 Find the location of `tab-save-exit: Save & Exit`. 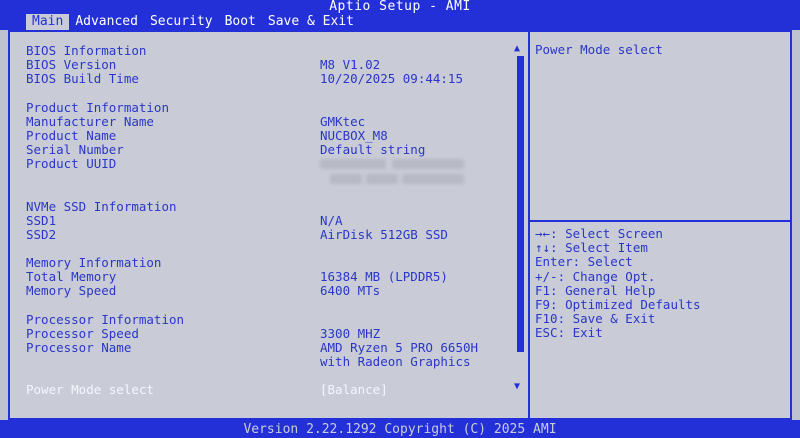

tab-save-exit: Save & Exit is located at coordinates (311, 22).